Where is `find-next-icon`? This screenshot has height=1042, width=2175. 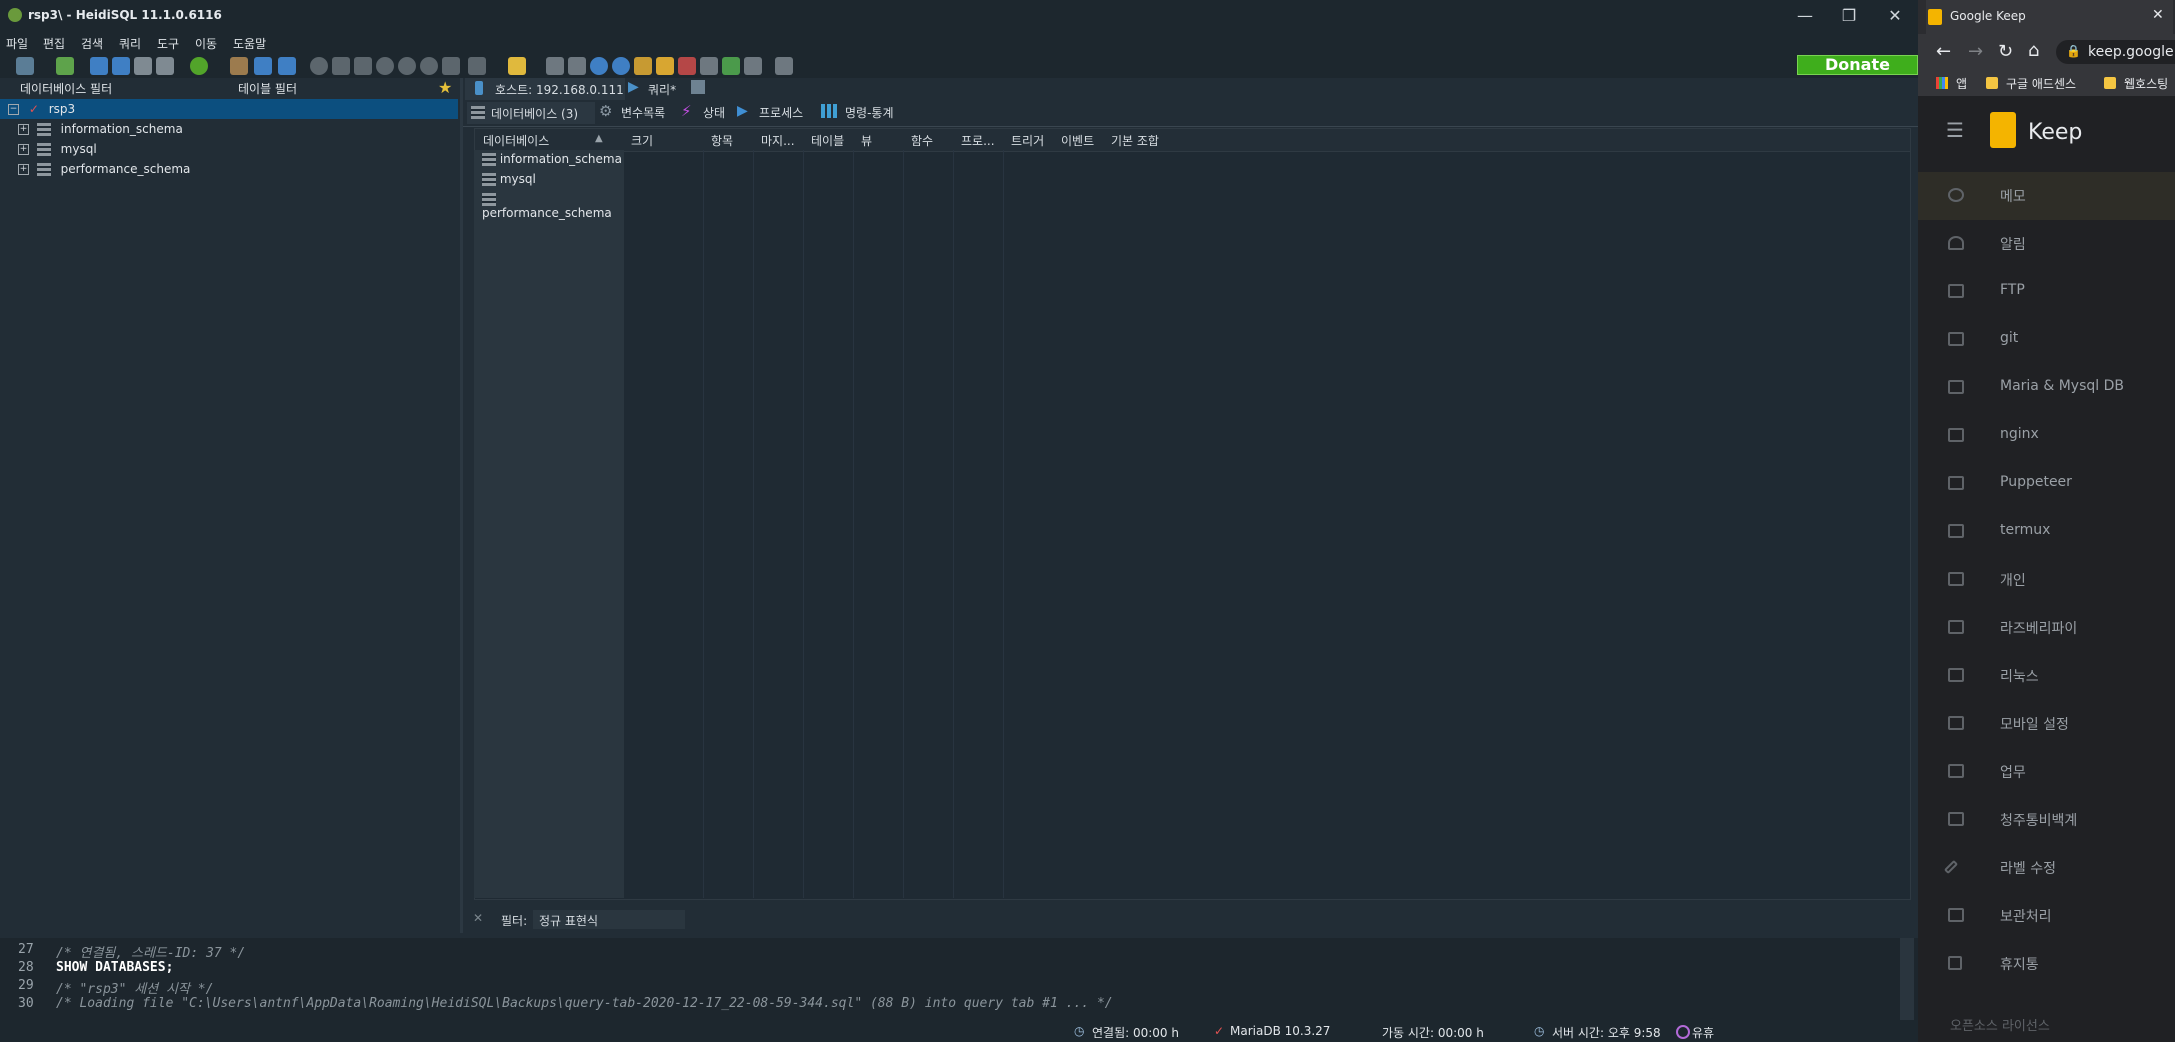
find-next-icon is located at coordinates (621, 66).